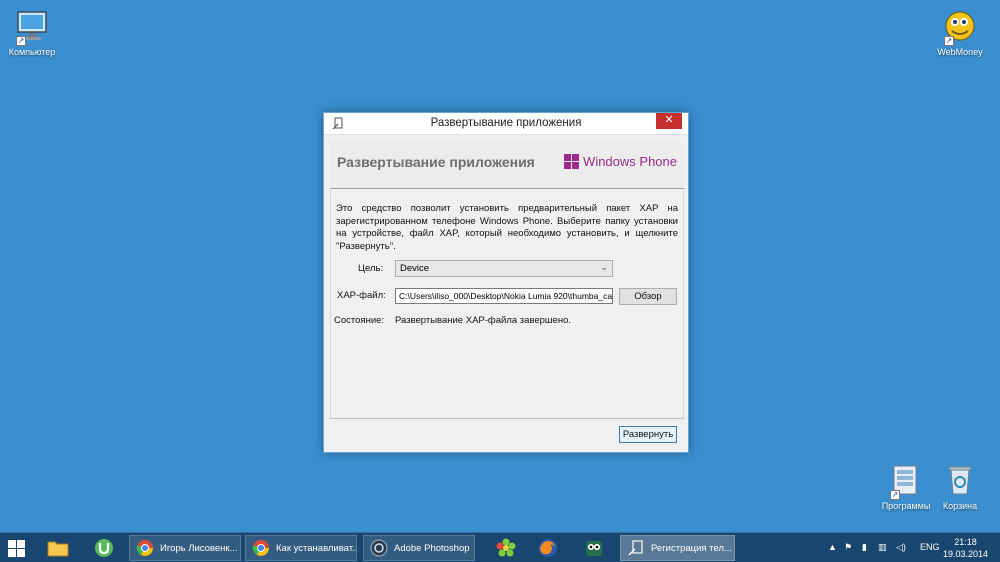 The image size is (1000, 562). Describe the element at coordinates (882, 547) in the screenshot. I see `network-icon: ▥` at that location.